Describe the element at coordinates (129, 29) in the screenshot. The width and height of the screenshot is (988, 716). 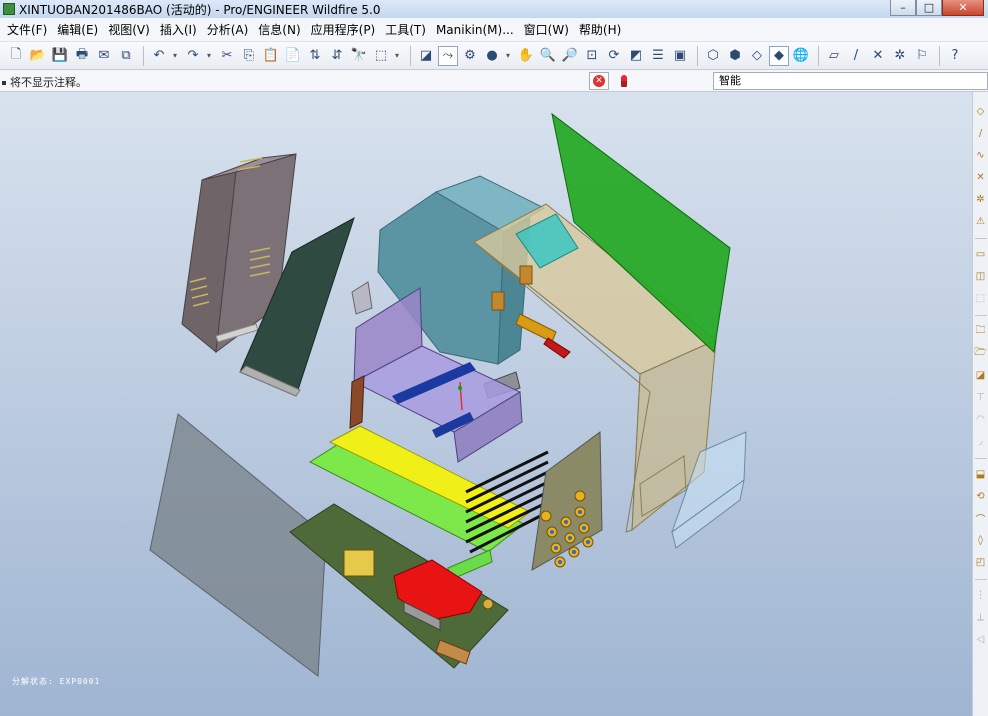
I see `menu-item: 视图(V)` at that location.